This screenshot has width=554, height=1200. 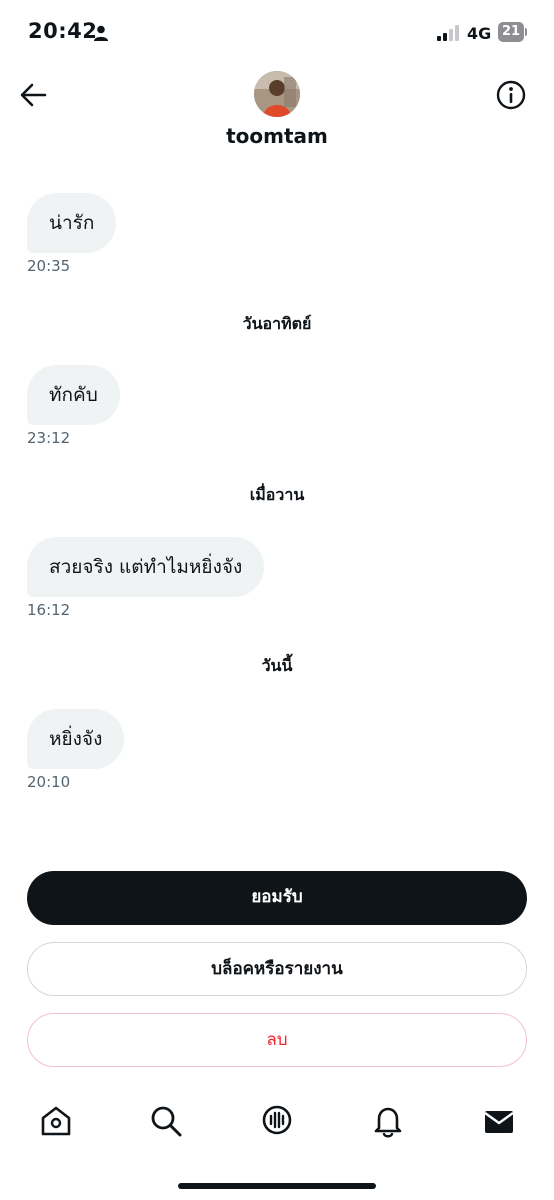 I want to click on block-report-button: บล็อคหรือรายงาน, so click(x=277, y=969).